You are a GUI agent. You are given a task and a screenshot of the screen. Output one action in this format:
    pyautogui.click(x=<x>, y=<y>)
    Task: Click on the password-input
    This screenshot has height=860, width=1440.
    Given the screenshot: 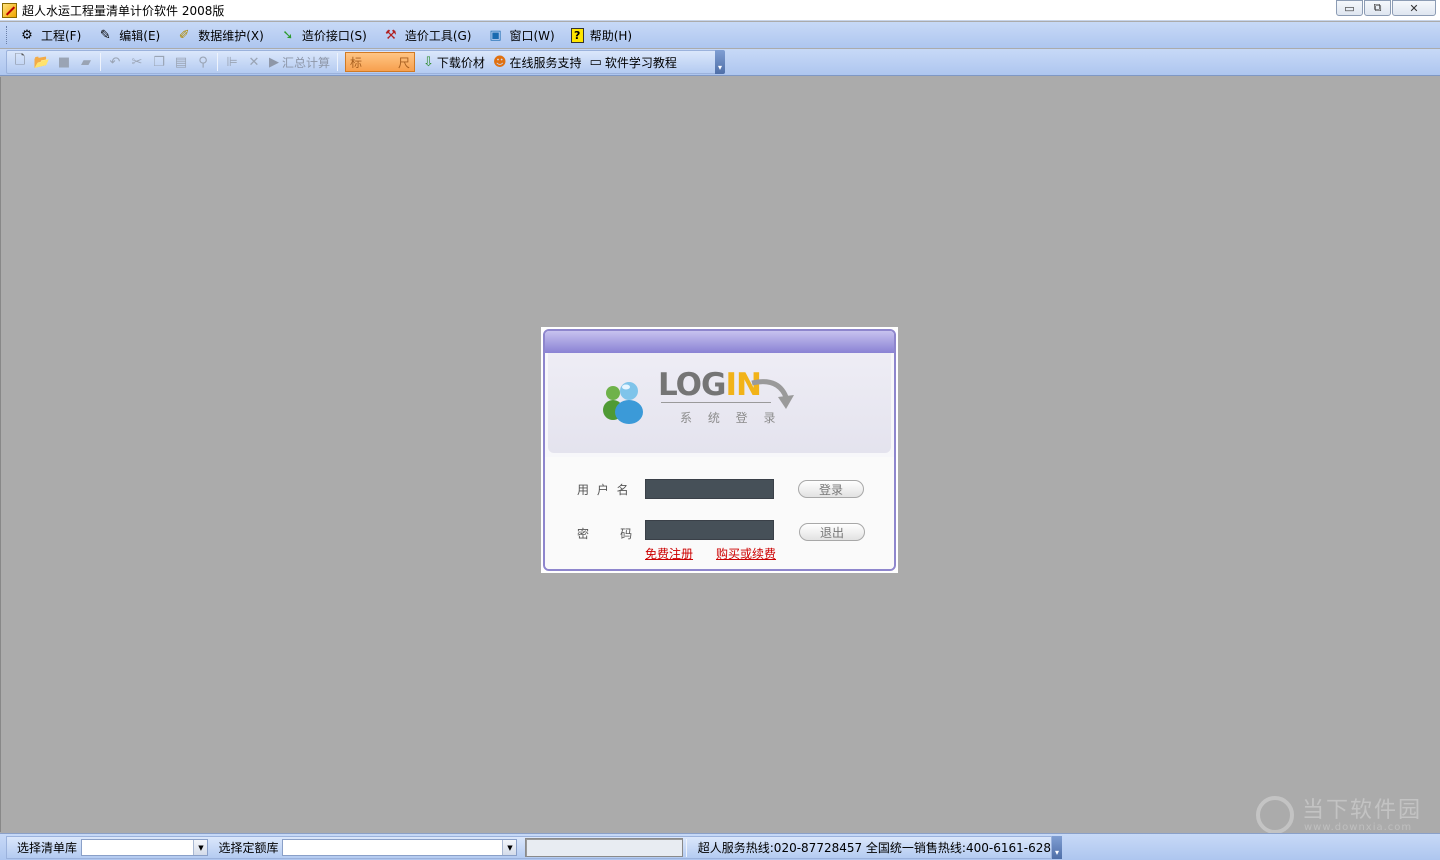 What is the action you would take?
    pyautogui.click(x=709, y=530)
    